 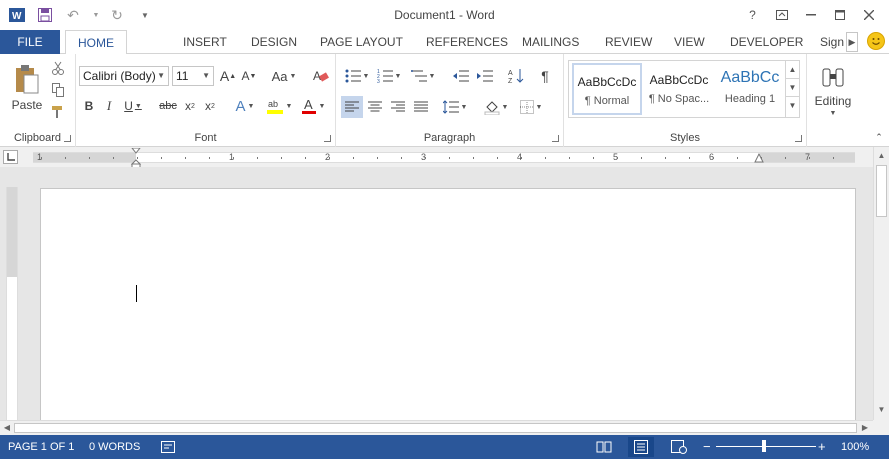 What do you see at coordinates (205, 42) in the screenshot?
I see `tab-insert: INSERT` at bounding box center [205, 42].